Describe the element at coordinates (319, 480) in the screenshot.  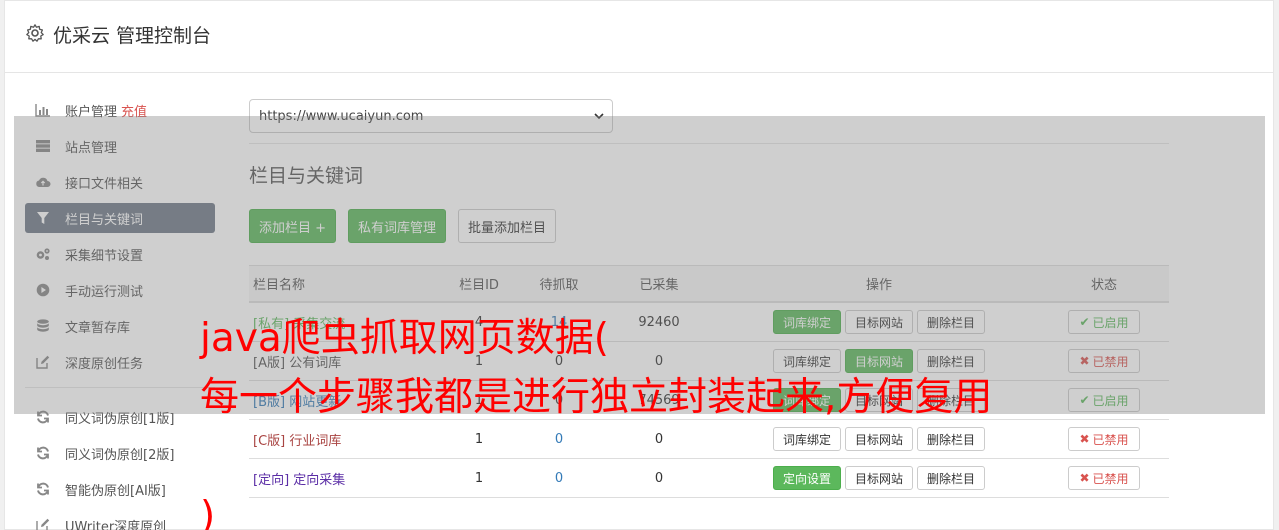
I see `column-name: 定向采集` at that location.